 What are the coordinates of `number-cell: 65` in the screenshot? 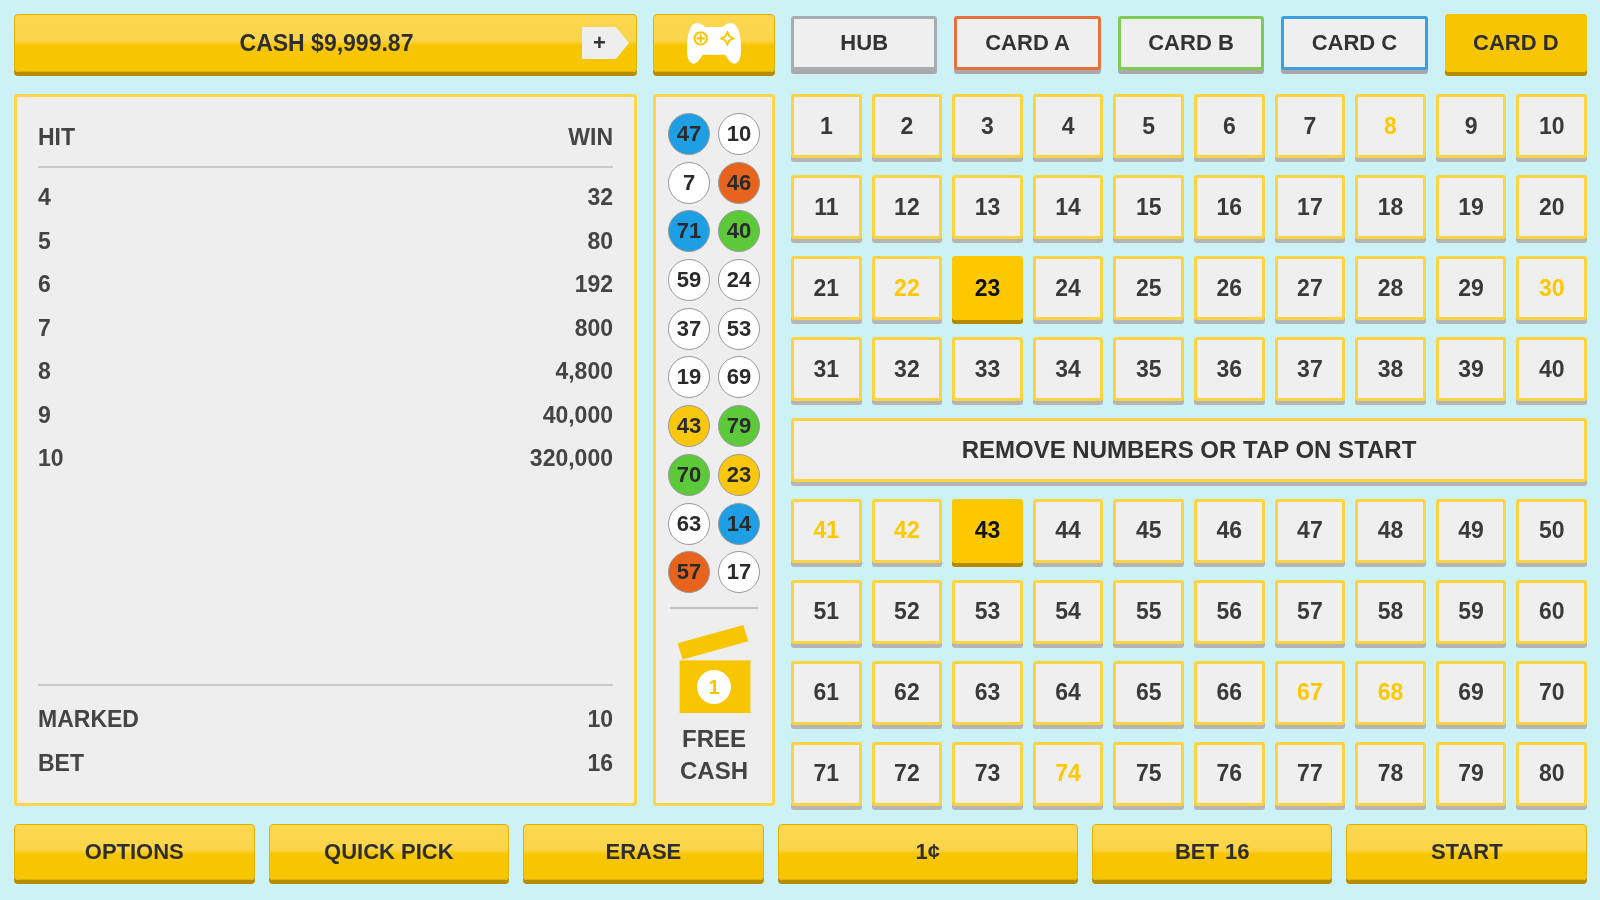 It's located at (1148, 693).